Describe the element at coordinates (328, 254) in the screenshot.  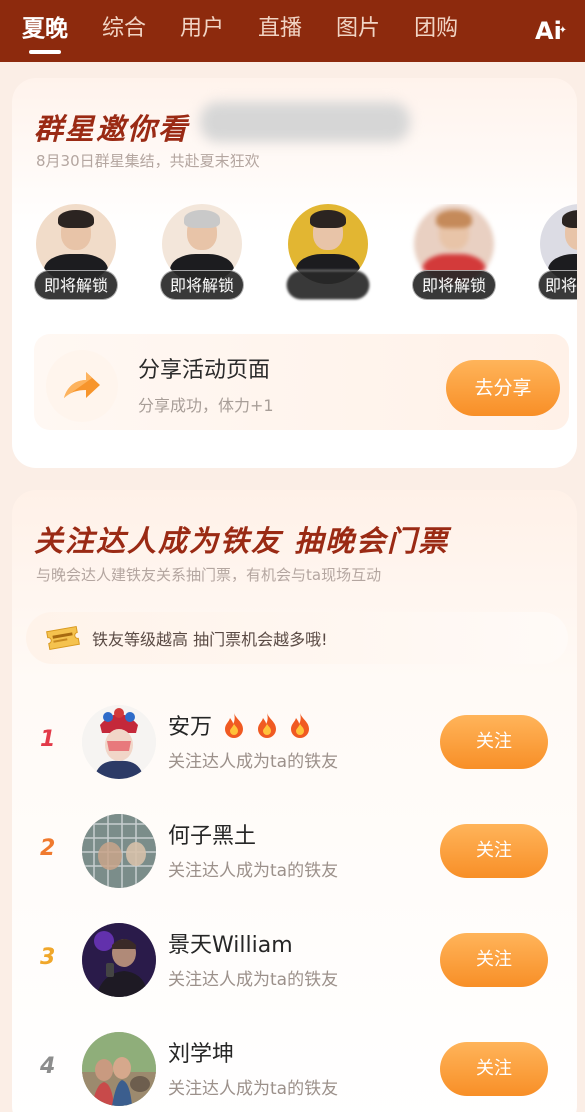
I see `star-item` at that location.